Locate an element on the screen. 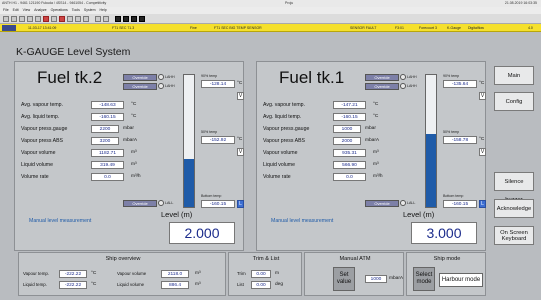 The width and height of the screenshot is (541, 300). bottom-flag: L is located at coordinates (240, 204).